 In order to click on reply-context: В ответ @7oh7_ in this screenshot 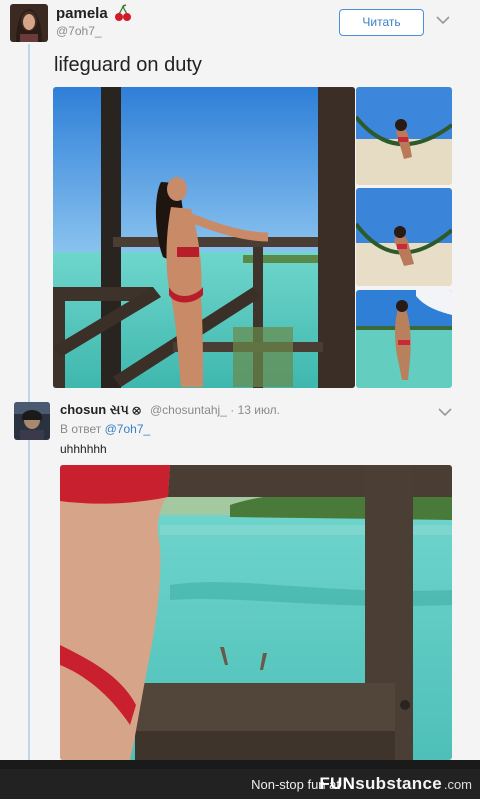, I will do `click(105, 429)`.